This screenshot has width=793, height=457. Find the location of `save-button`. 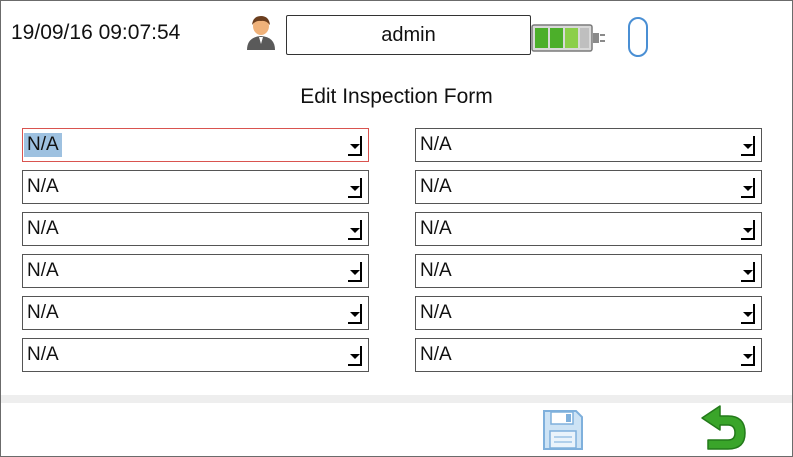

save-button is located at coordinates (563, 430).